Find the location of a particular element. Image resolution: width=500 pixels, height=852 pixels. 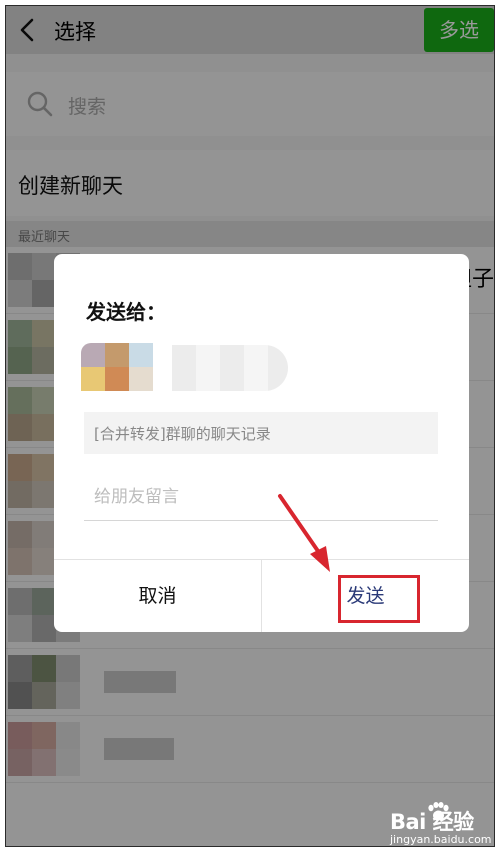

leave-message-input is located at coordinates (259, 497).